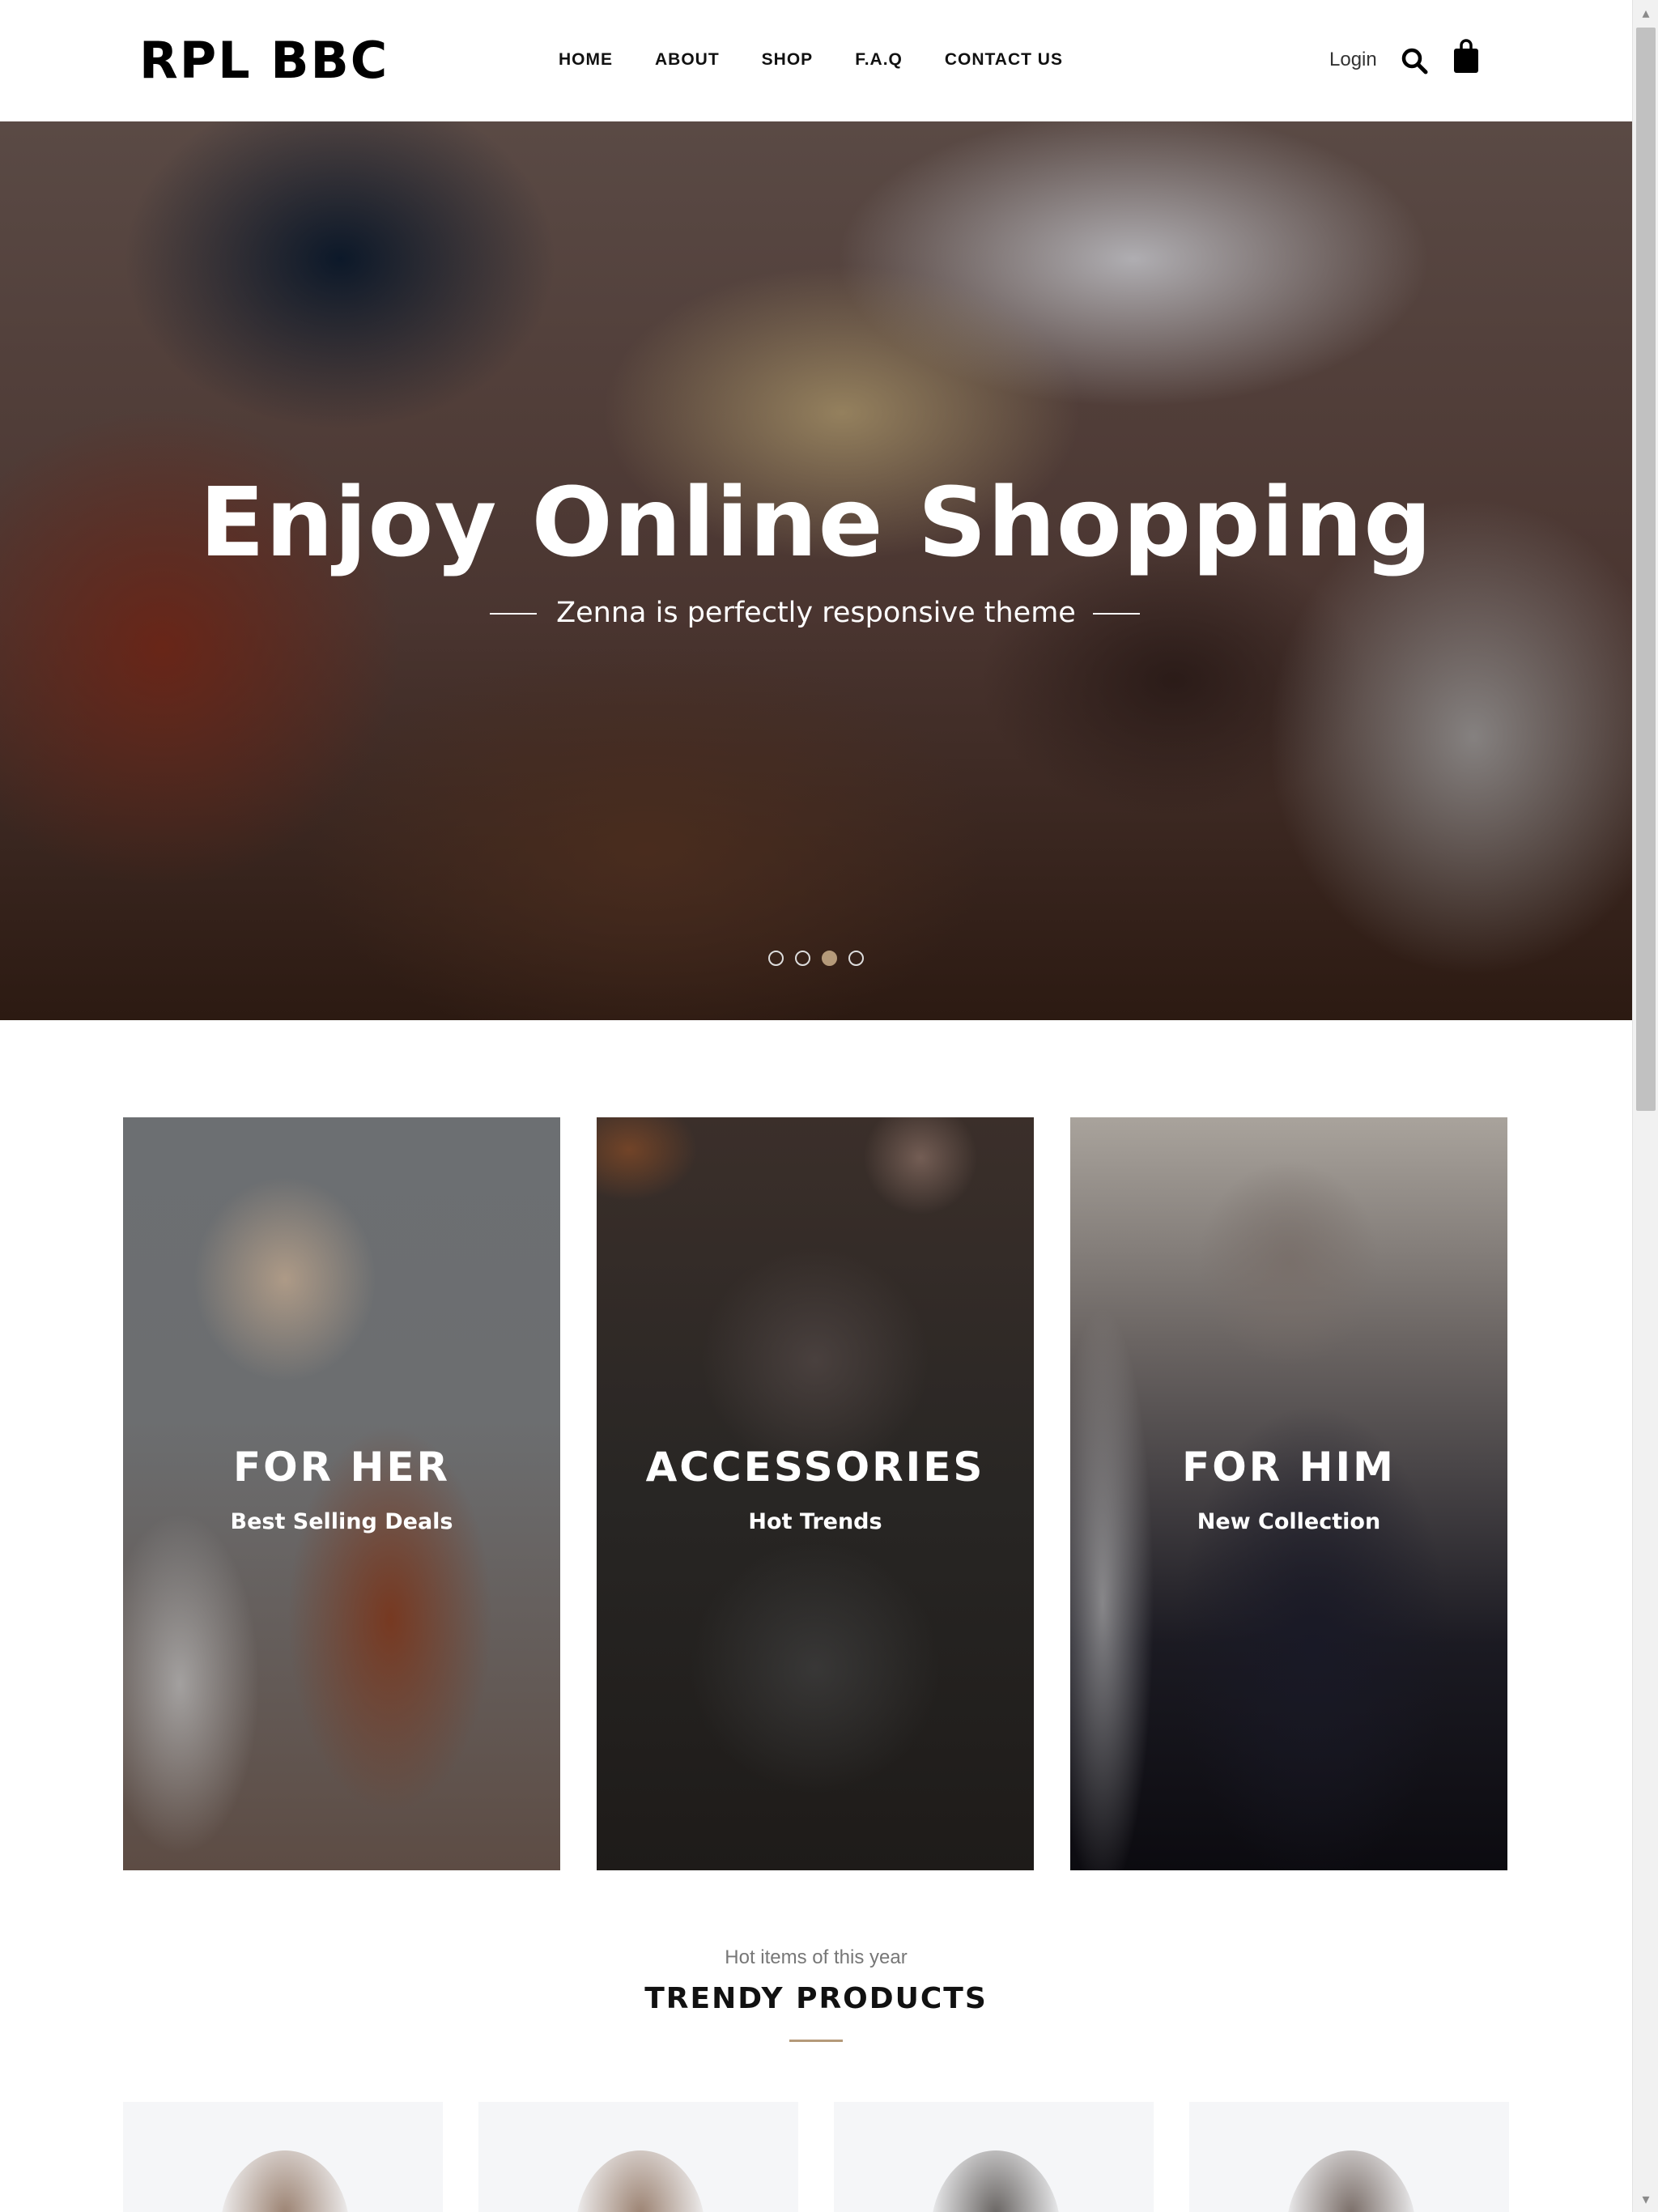 The width and height of the screenshot is (1658, 2212). Describe the element at coordinates (586, 60) in the screenshot. I see `nav-home: HOME` at that location.